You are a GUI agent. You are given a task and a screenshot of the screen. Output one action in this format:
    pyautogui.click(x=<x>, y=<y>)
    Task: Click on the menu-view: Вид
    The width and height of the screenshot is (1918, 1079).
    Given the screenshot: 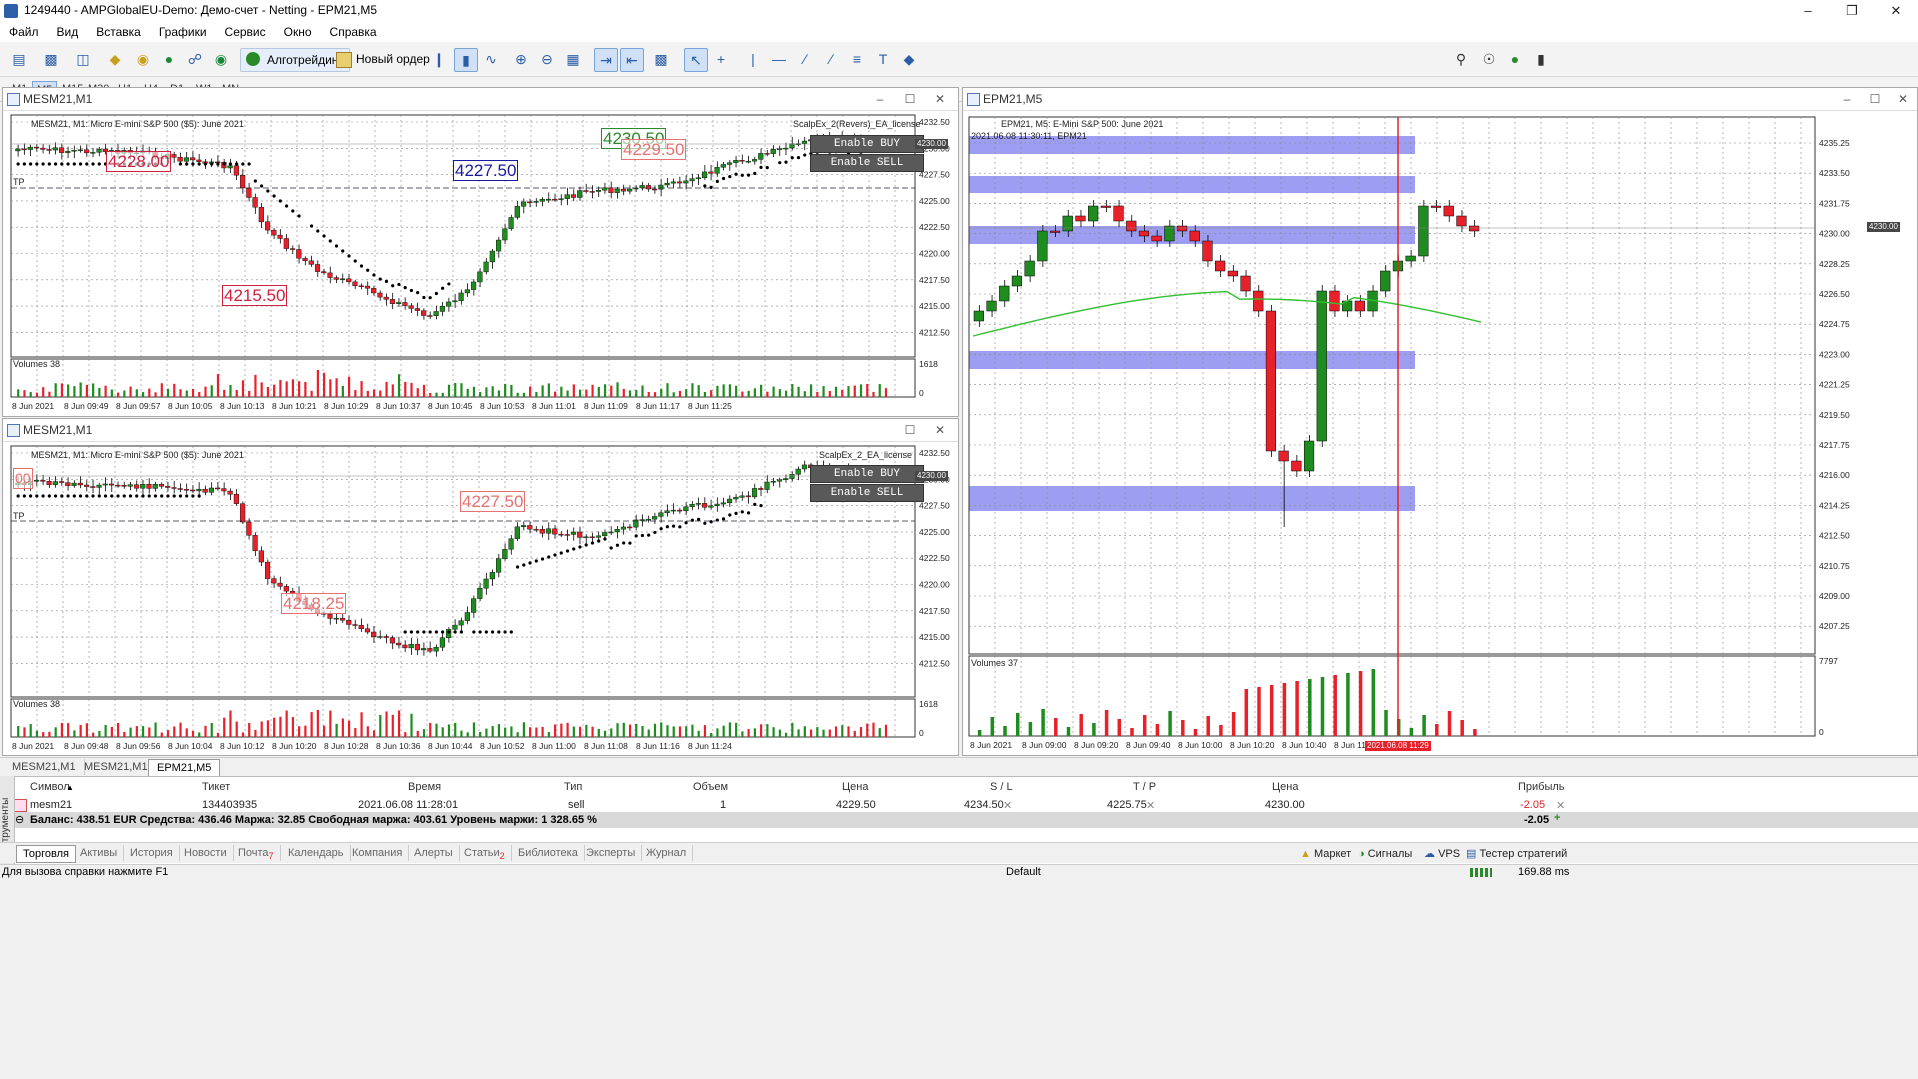 What is the action you would take?
    pyautogui.click(x=68, y=32)
    